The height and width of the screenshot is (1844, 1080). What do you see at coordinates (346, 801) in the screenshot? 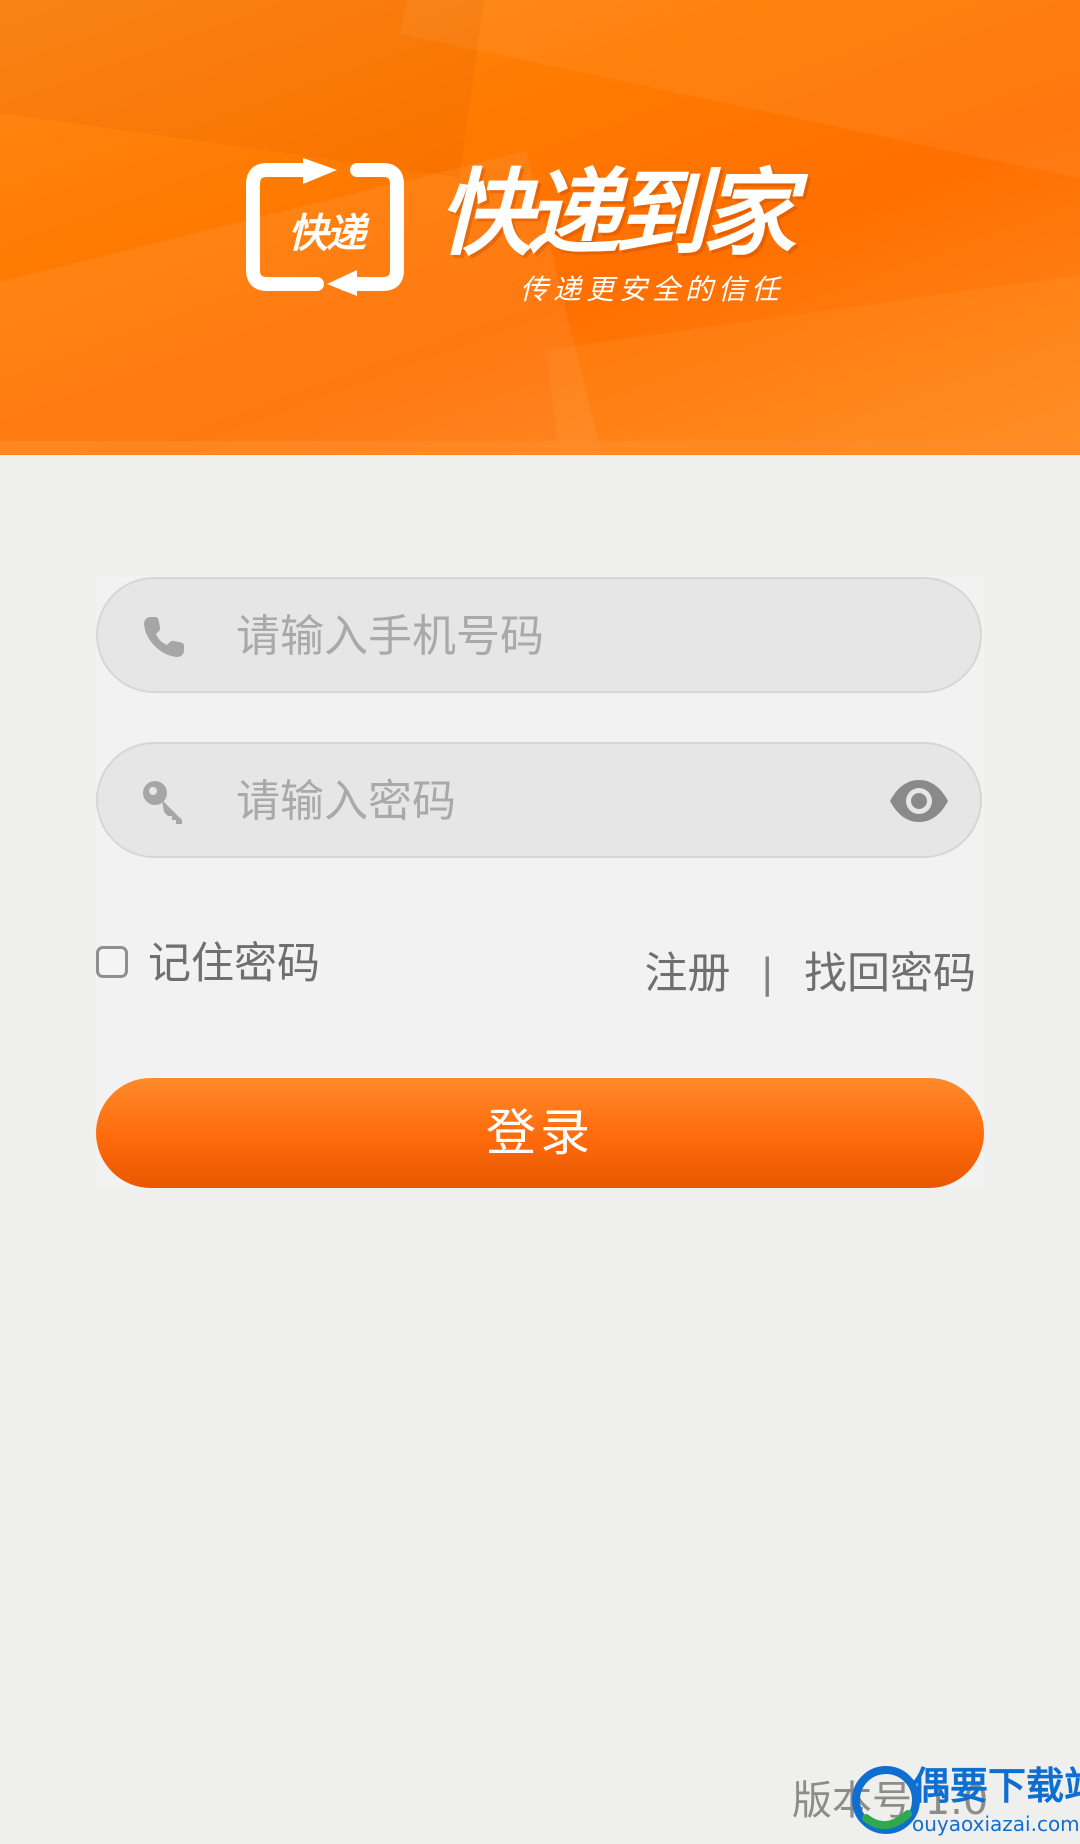
I see `password-placeholder: 请输入密码` at bounding box center [346, 801].